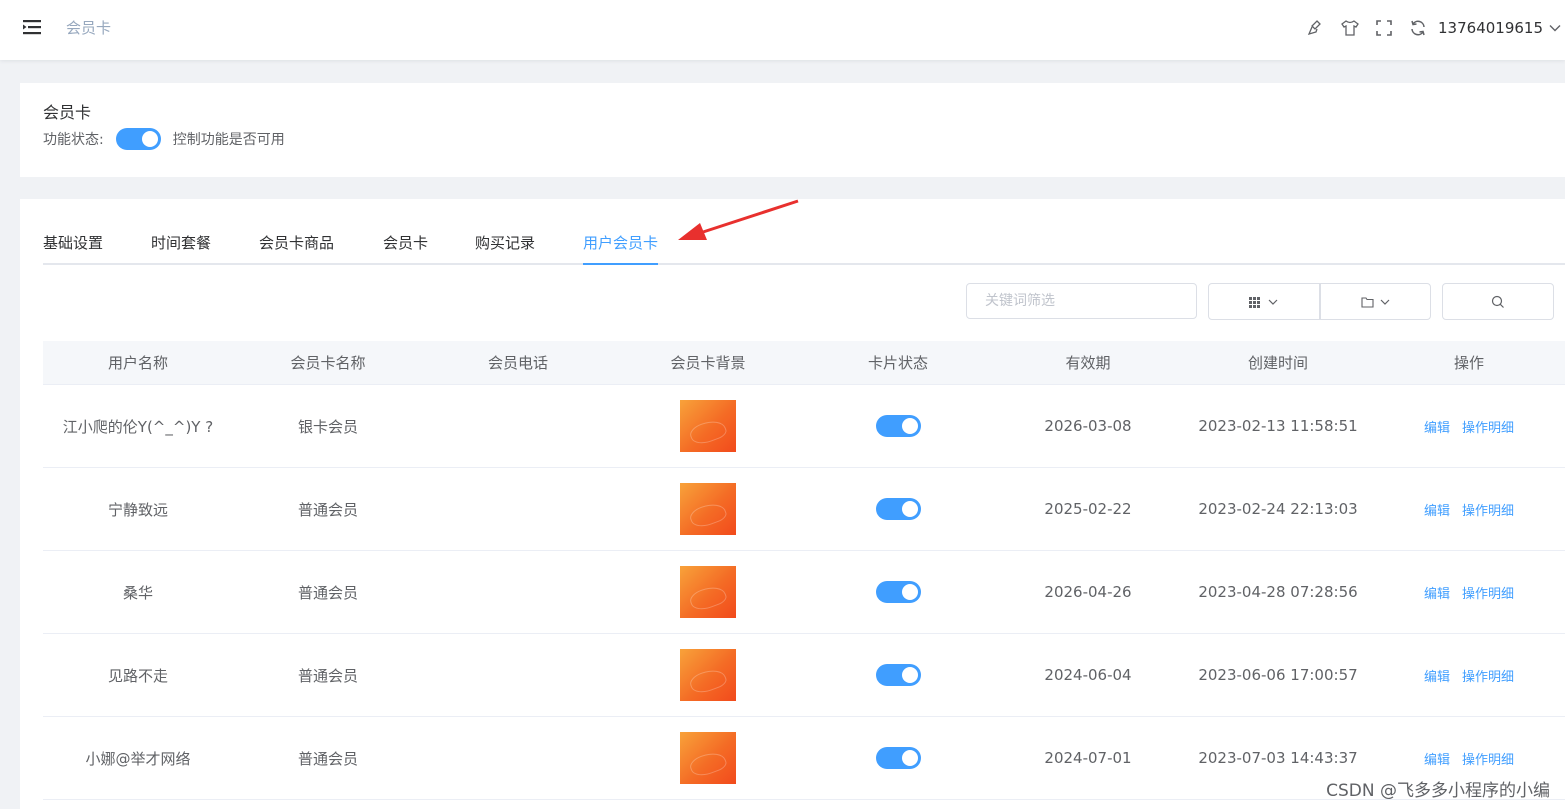 This screenshot has height=809, width=1565. Describe the element at coordinates (738, 219) in the screenshot. I see `annotation-arrow` at that location.